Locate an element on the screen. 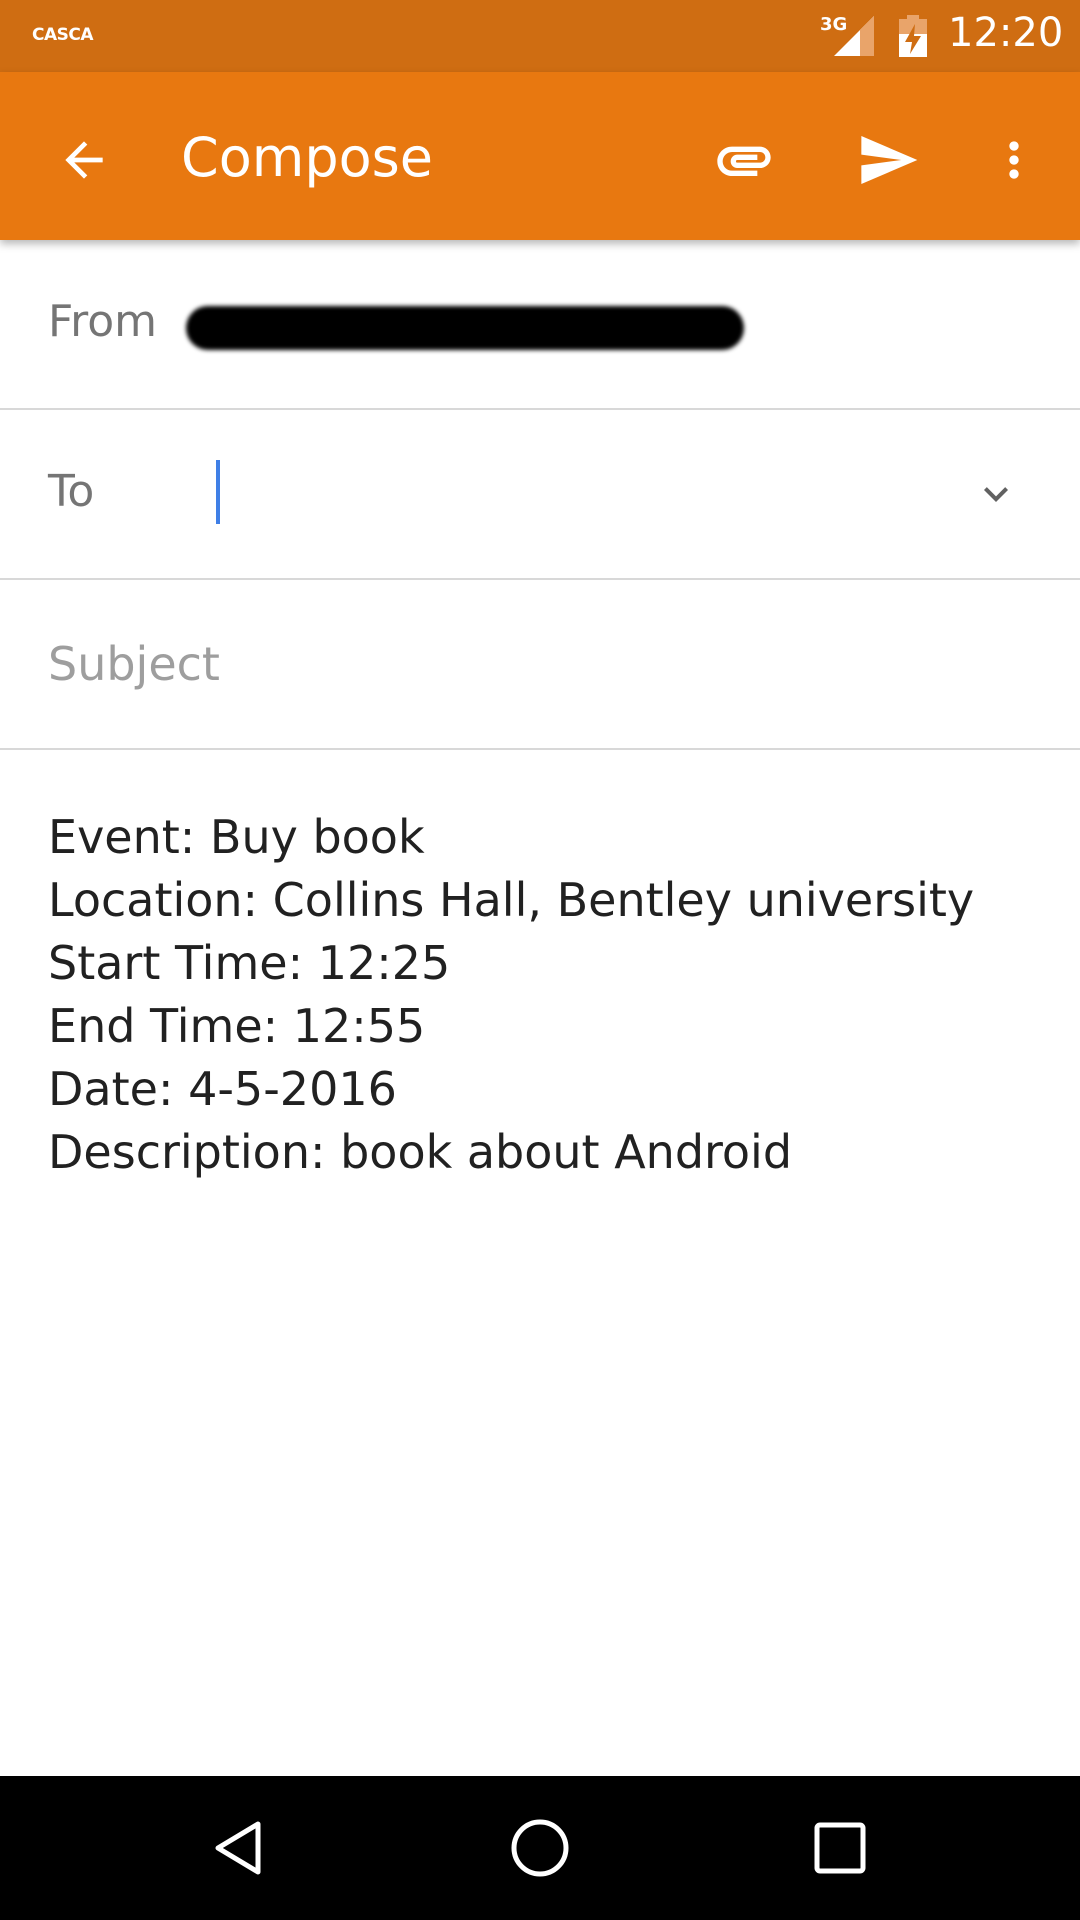 The height and width of the screenshot is (1920, 1080). nav-home-icon is located at coordinates (540, 1848).